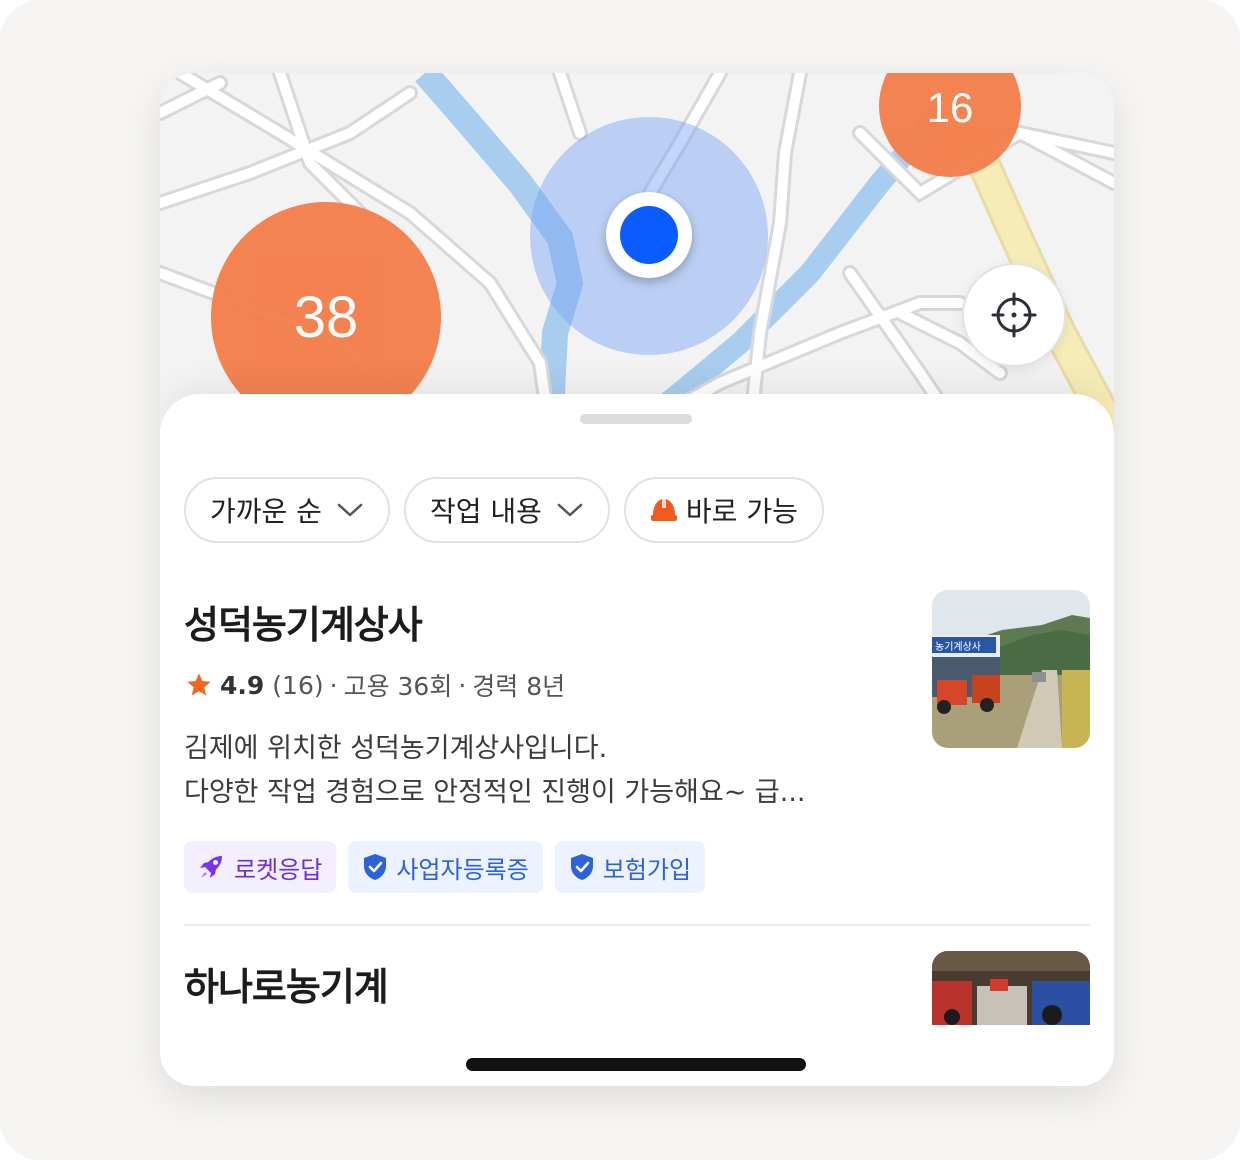 The height and width of the screenshot is (1160, 1240). I want to click on business-license-badge: 사업자등록증, so click(445, 867).